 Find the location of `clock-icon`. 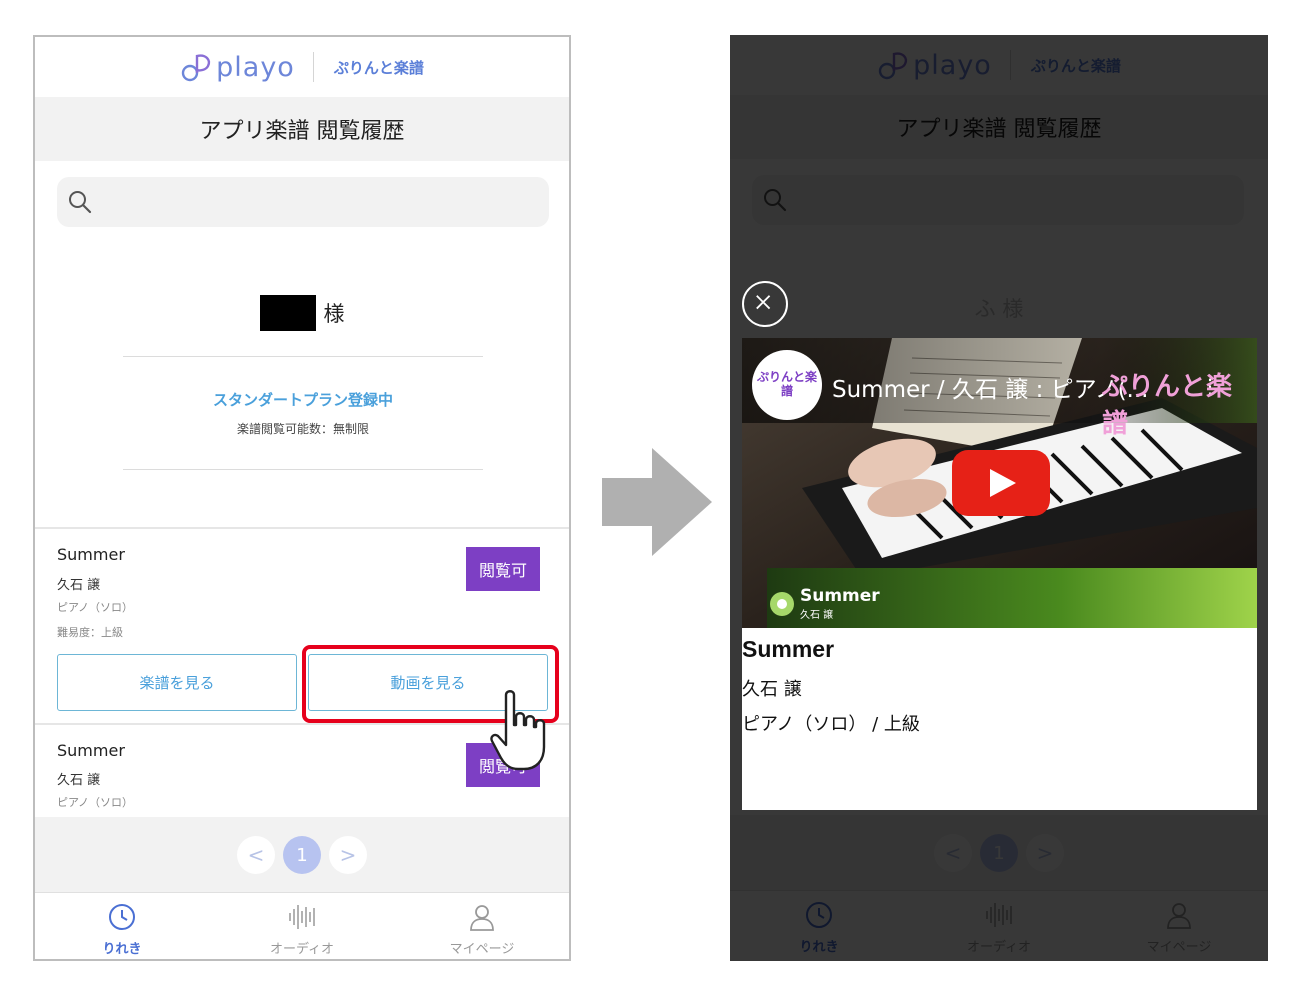

clock-icon is located at coordinates (122, 917).